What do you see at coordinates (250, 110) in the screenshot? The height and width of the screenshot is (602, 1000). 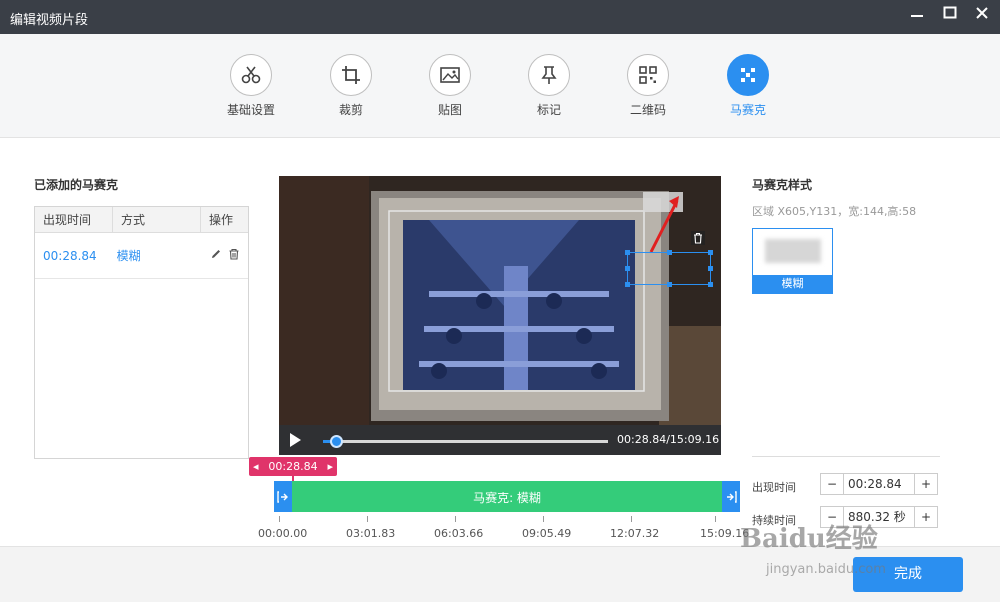 I see `tool-label: 基础设置` at bounding box center [250, 110].